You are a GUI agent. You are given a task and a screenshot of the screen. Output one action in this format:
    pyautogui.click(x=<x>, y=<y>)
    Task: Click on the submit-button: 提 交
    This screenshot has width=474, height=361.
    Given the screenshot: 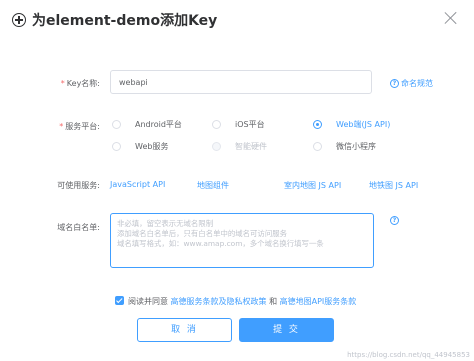 What is the action you would take?
    pyautogui.click(x=286, y=330)
    